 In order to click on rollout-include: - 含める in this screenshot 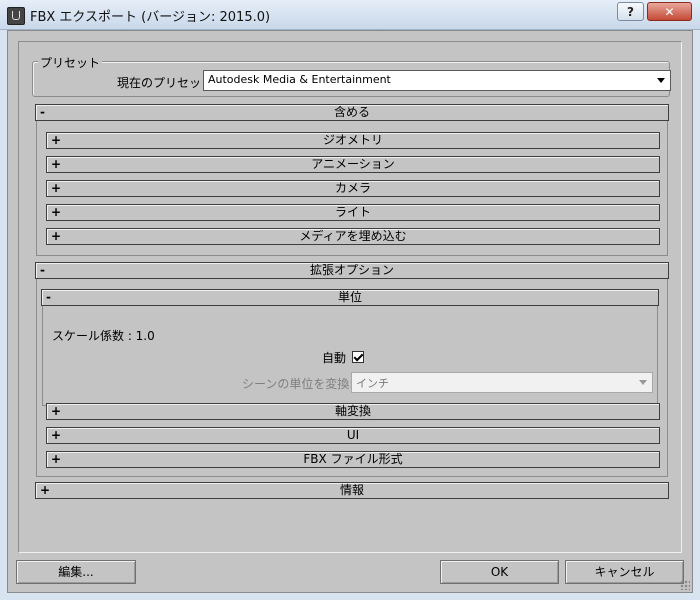, I will do `click(352, 112)`.